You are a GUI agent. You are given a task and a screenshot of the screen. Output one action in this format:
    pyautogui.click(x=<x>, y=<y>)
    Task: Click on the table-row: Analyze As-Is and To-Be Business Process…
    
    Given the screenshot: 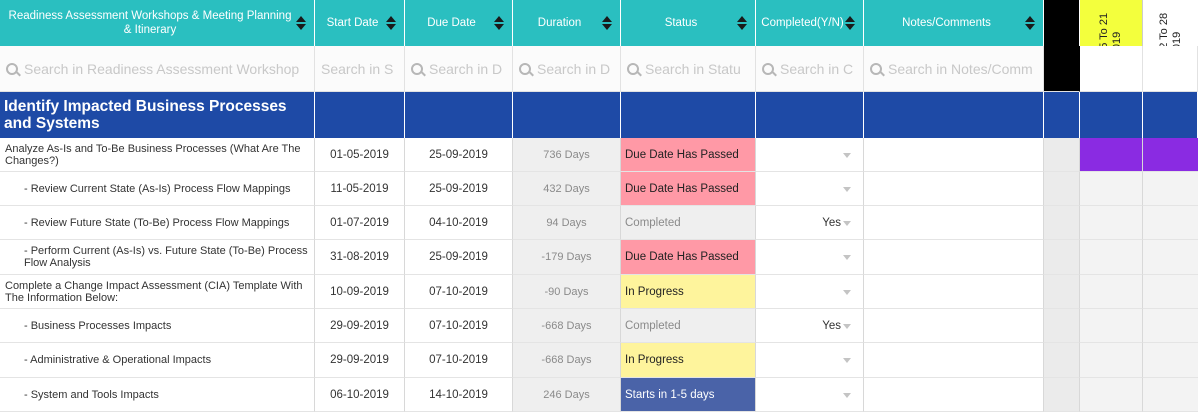 What is the action you would take?
    pyautogui.click(x=599, y=155)
    